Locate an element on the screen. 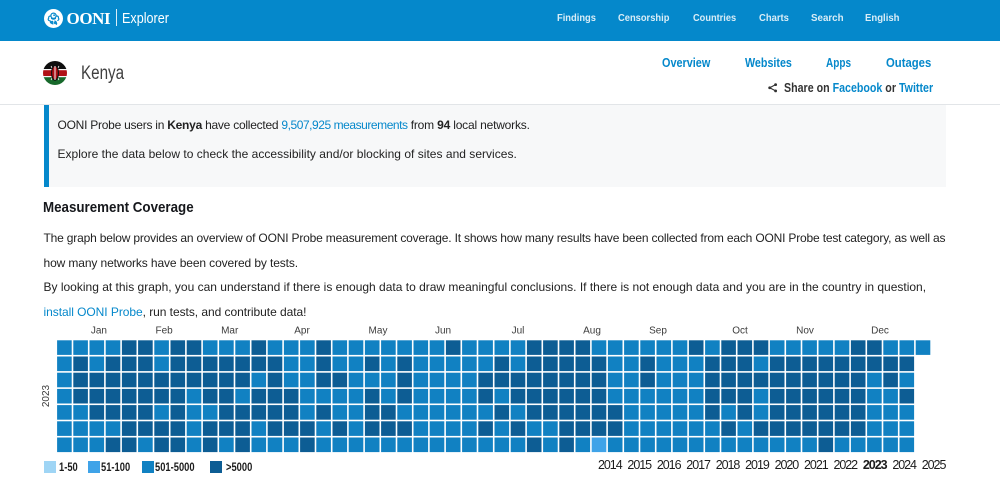 The width and height of the screenshot is (1000, 501). svg-text: Jun is located at coordinates (443, 331).